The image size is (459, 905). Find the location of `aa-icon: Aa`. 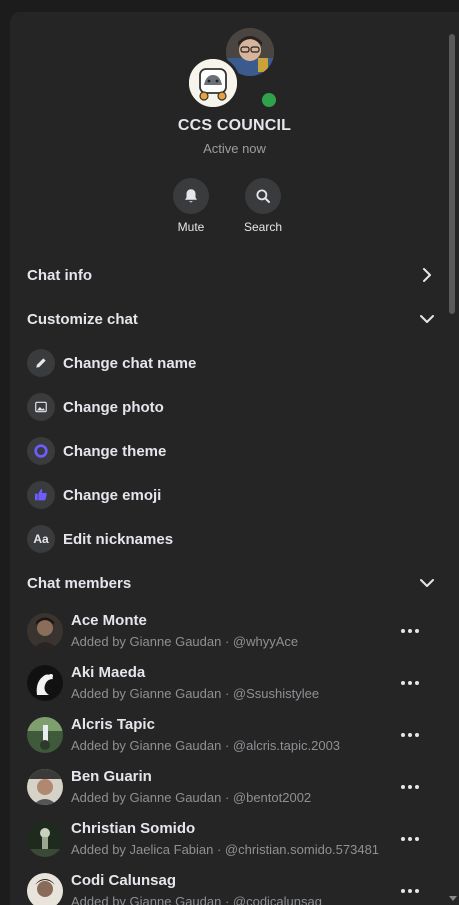

aa-icon: Aa is located at coordinates (41, 539).